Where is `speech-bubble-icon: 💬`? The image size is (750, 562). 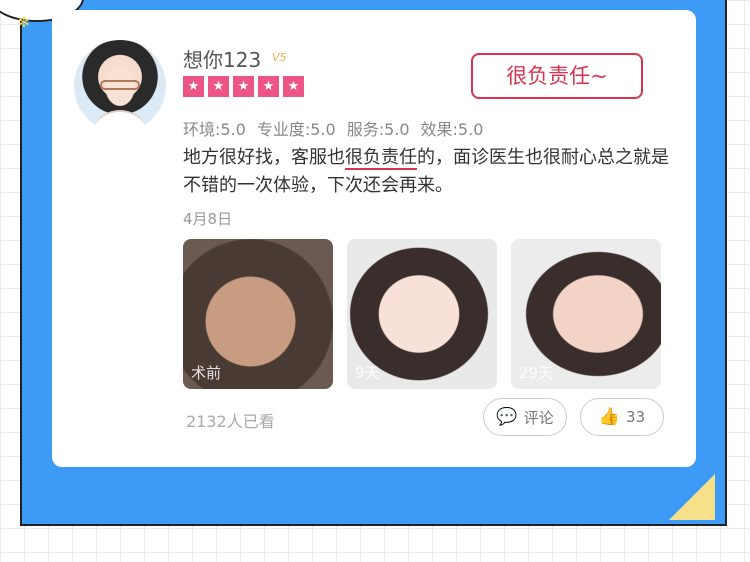 speech-bubble-icon: 💬 is located at coordinates (507, 416).